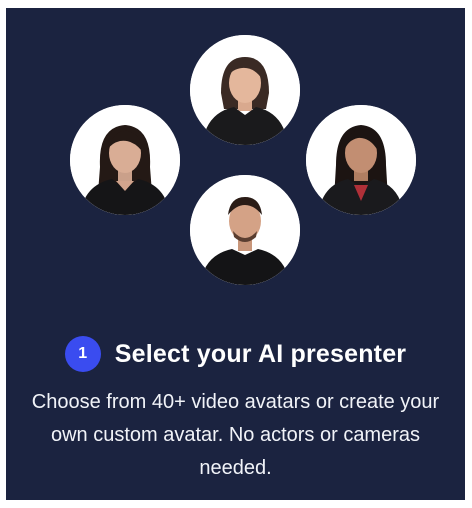 The height and width of the screenshot is (508, 472). I want to click on step-heading: 1 Select your AI presenter, so click(235, 354).